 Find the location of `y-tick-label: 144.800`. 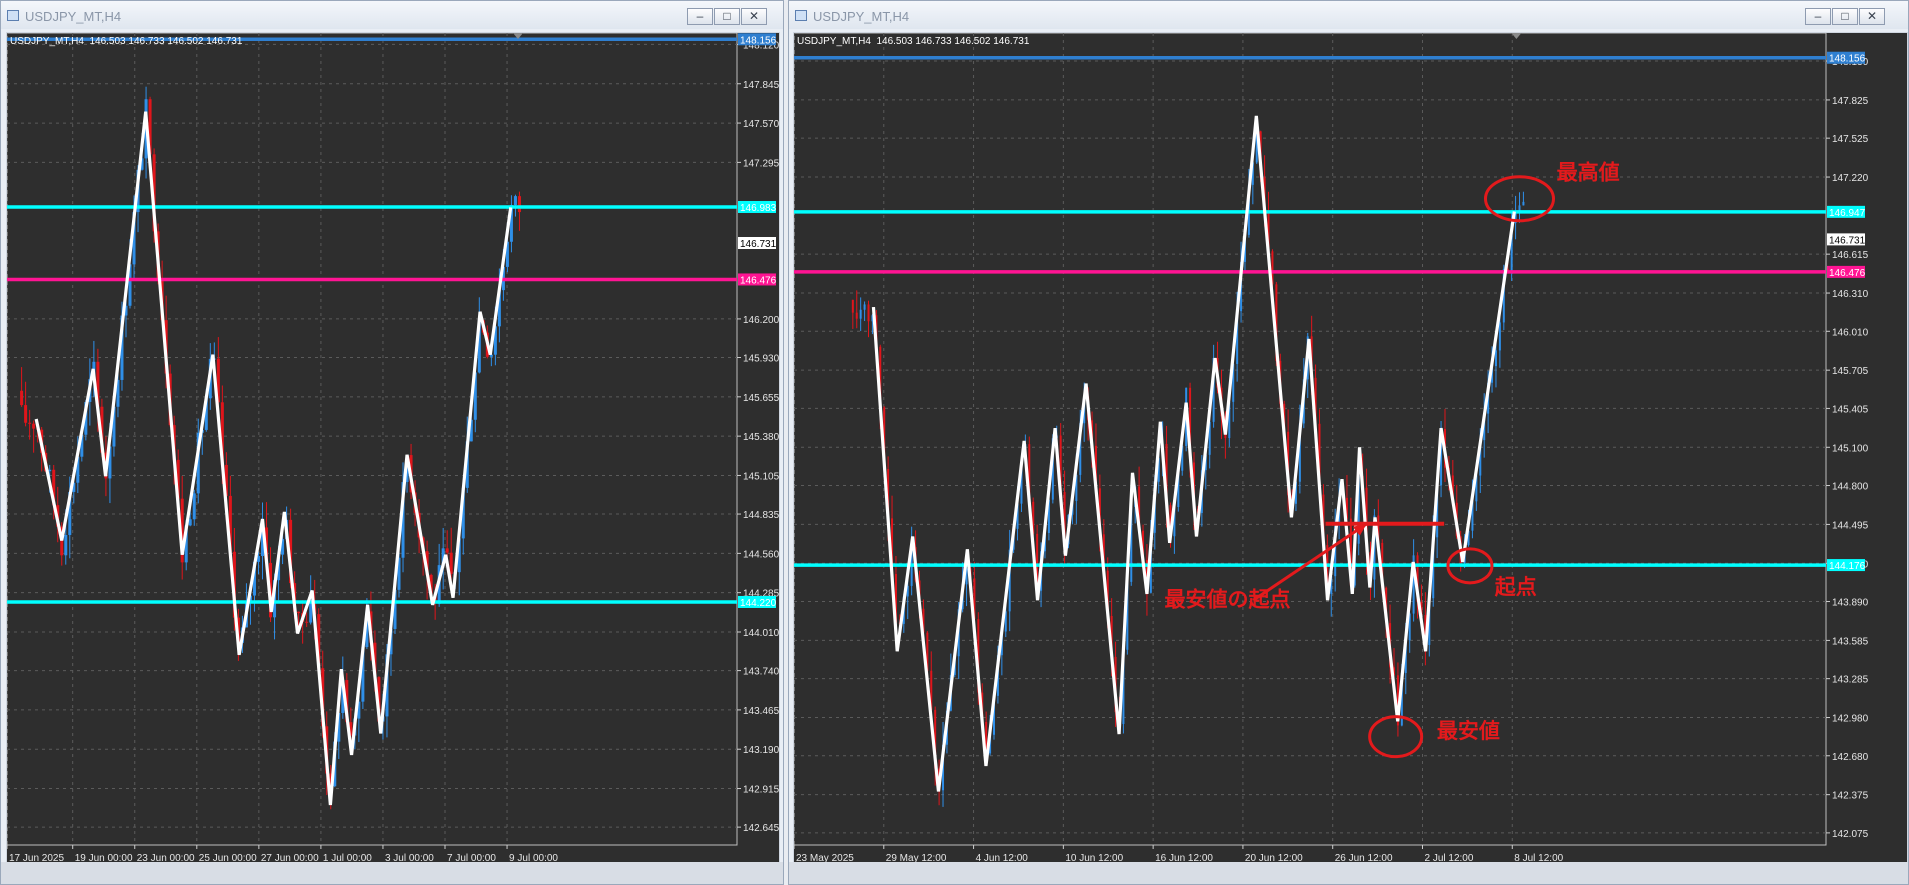

y-tick-label: 144.800 is located at coordinates (1850, 487).